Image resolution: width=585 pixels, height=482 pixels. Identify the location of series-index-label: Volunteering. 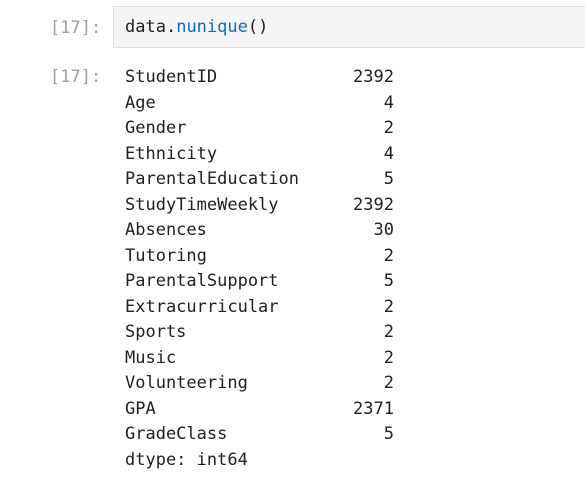
(186, 383).